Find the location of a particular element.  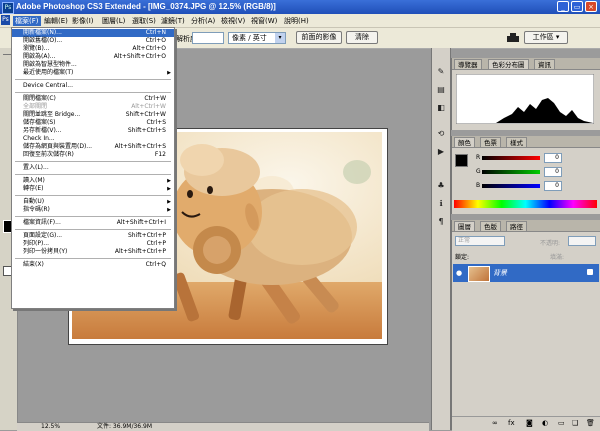

link-layers-icon: ∞ is located at coordinates (495, 423).